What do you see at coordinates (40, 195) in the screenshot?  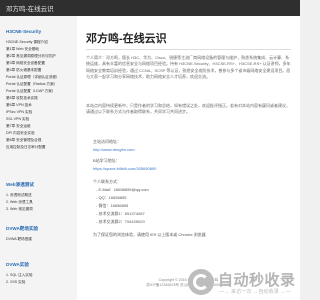 I see `sidebar-item: 1. 渗透测试概述` at bounding box center [40, 195].